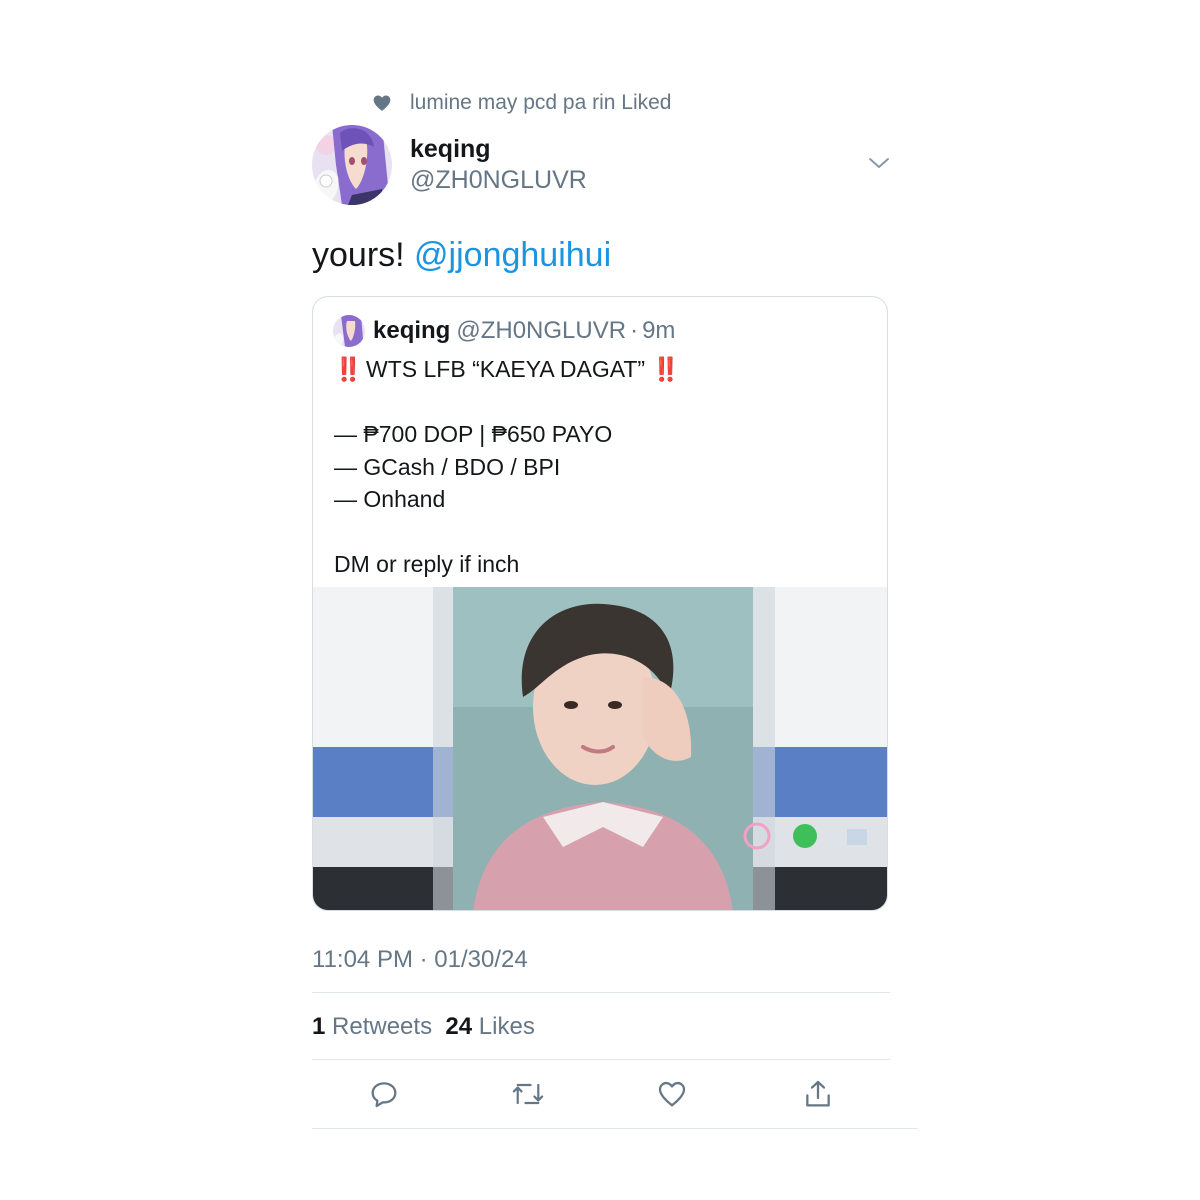  I want to click on tweet-stats: 1 Retweets 24 Likes, so click(423, 1027).